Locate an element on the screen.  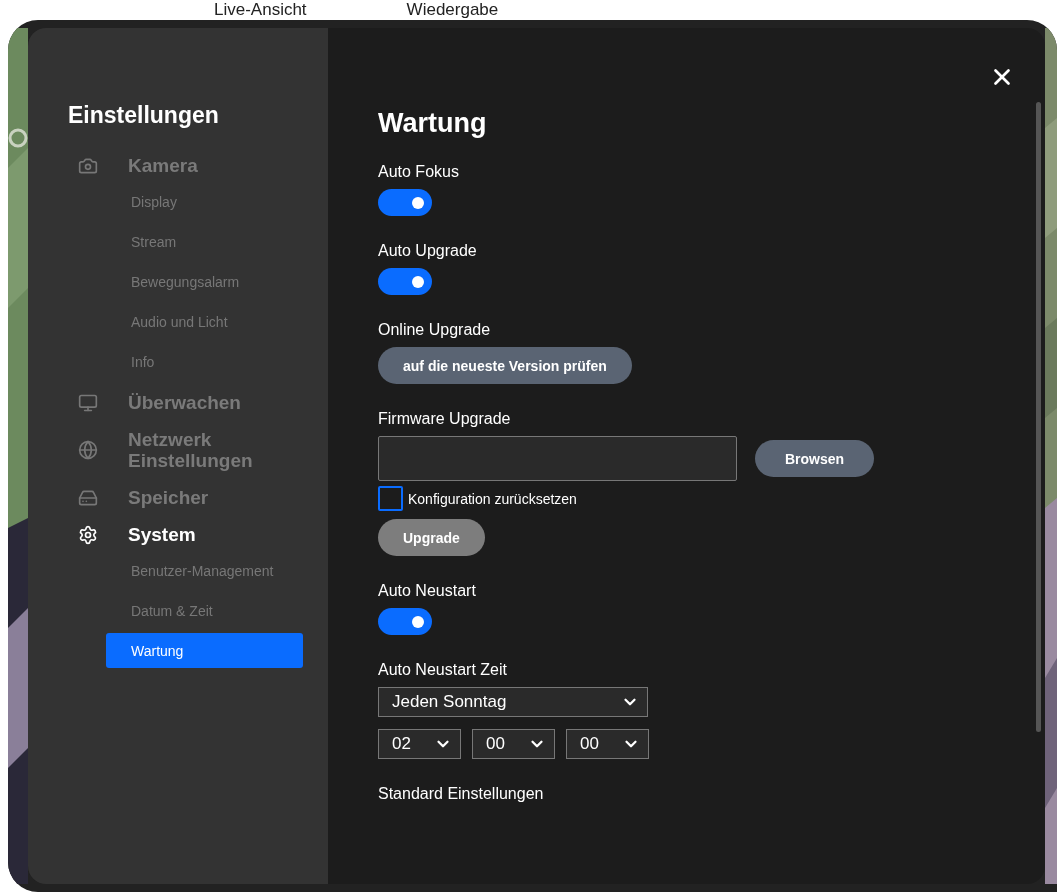
globe-icon is located at coordinates (88, 450).